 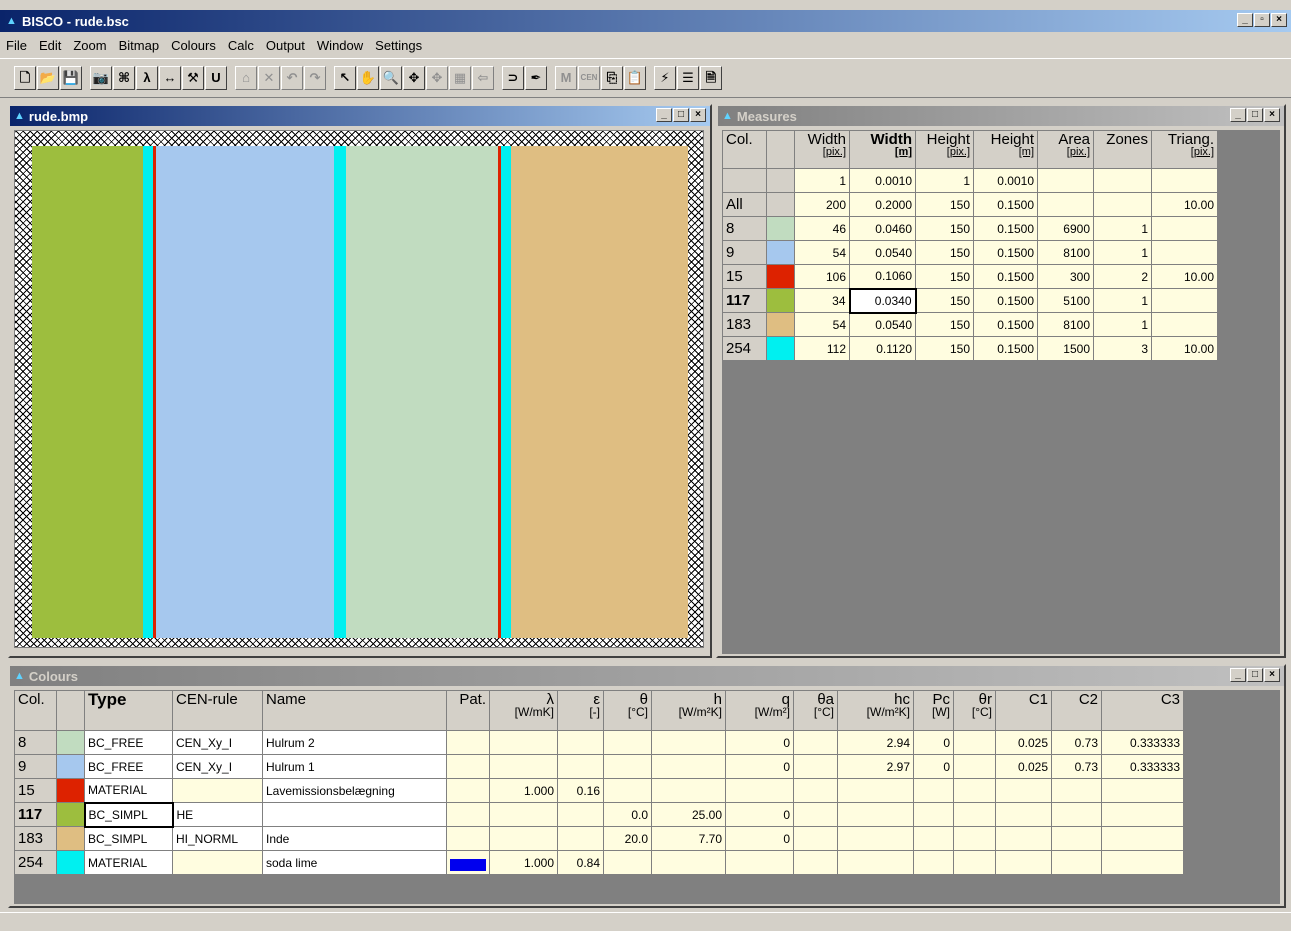 What do you see at coordinates (635, 78) in the screenshot?
I see `paste-icon: 📋` at bounding box center [635, 78].